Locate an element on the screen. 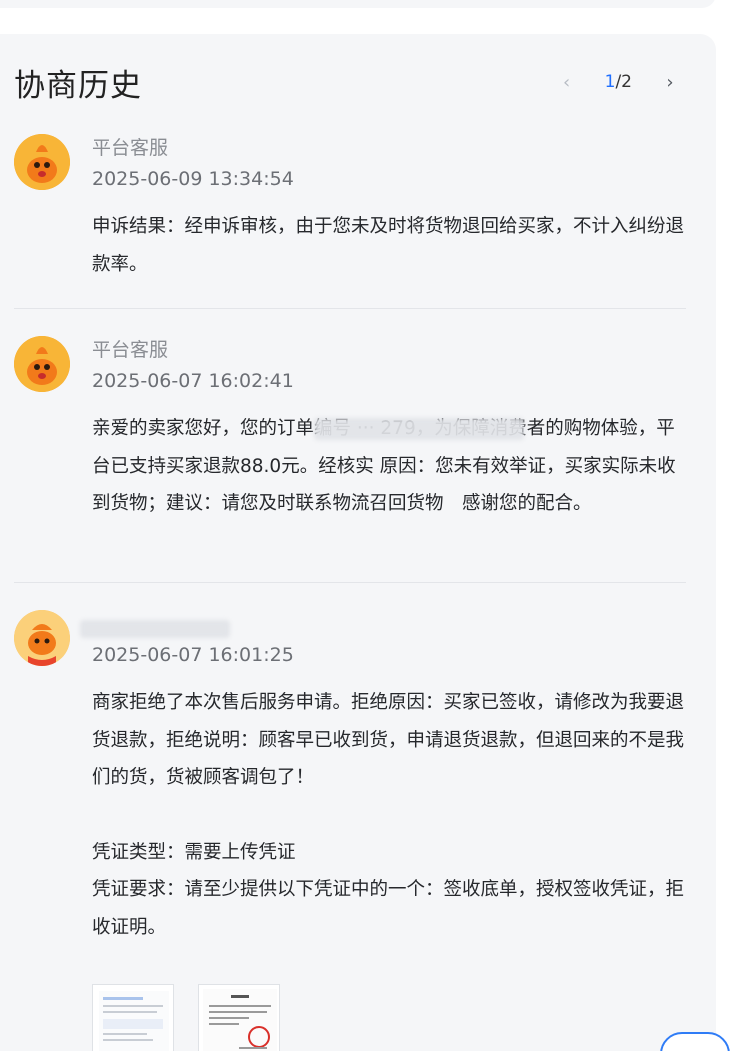 This screenshot has height=1051, width=750. chevron-right-icon: › is located at coordinates (670, 82).